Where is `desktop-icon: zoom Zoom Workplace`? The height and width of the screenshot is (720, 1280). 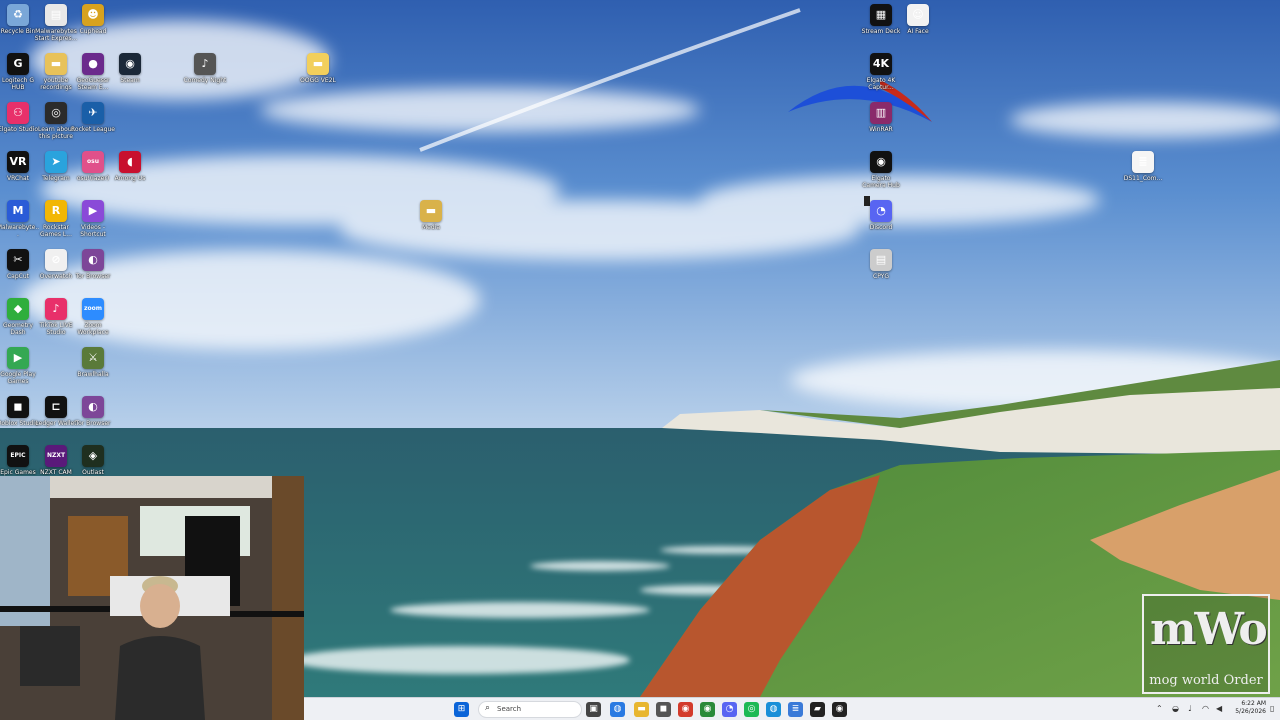
desktop-icon: zoom Zoom Workplace is located at coordinates (93, 322).